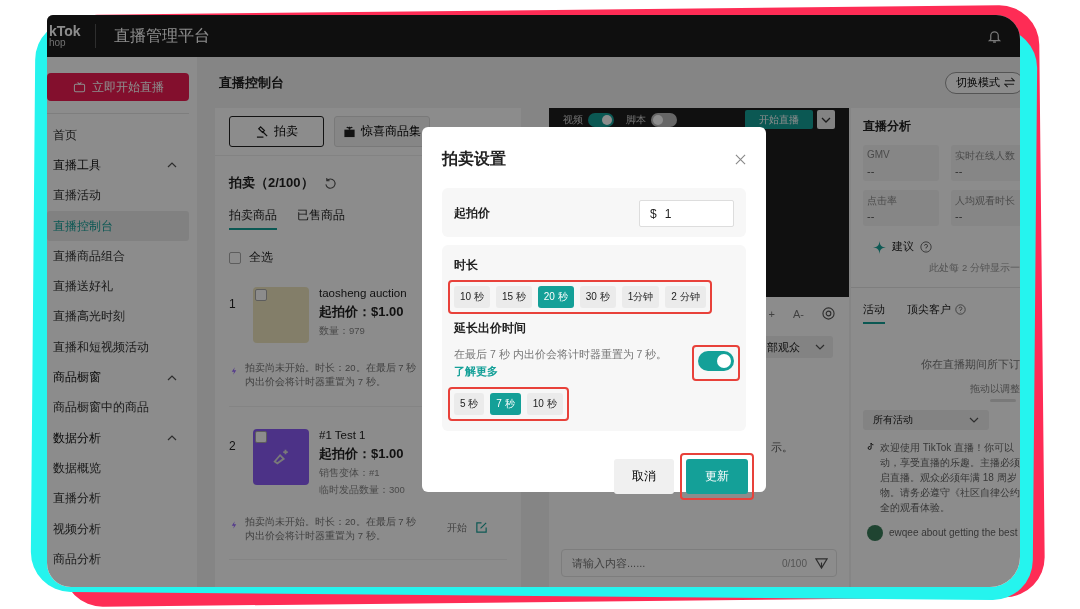 Image resolution: width=1080 pixels, height=609 pixels. What do you see at coordinates (261, 257) in the screenshot?
I see `checkbox-label: 全选` at bounding box center [261, 257].